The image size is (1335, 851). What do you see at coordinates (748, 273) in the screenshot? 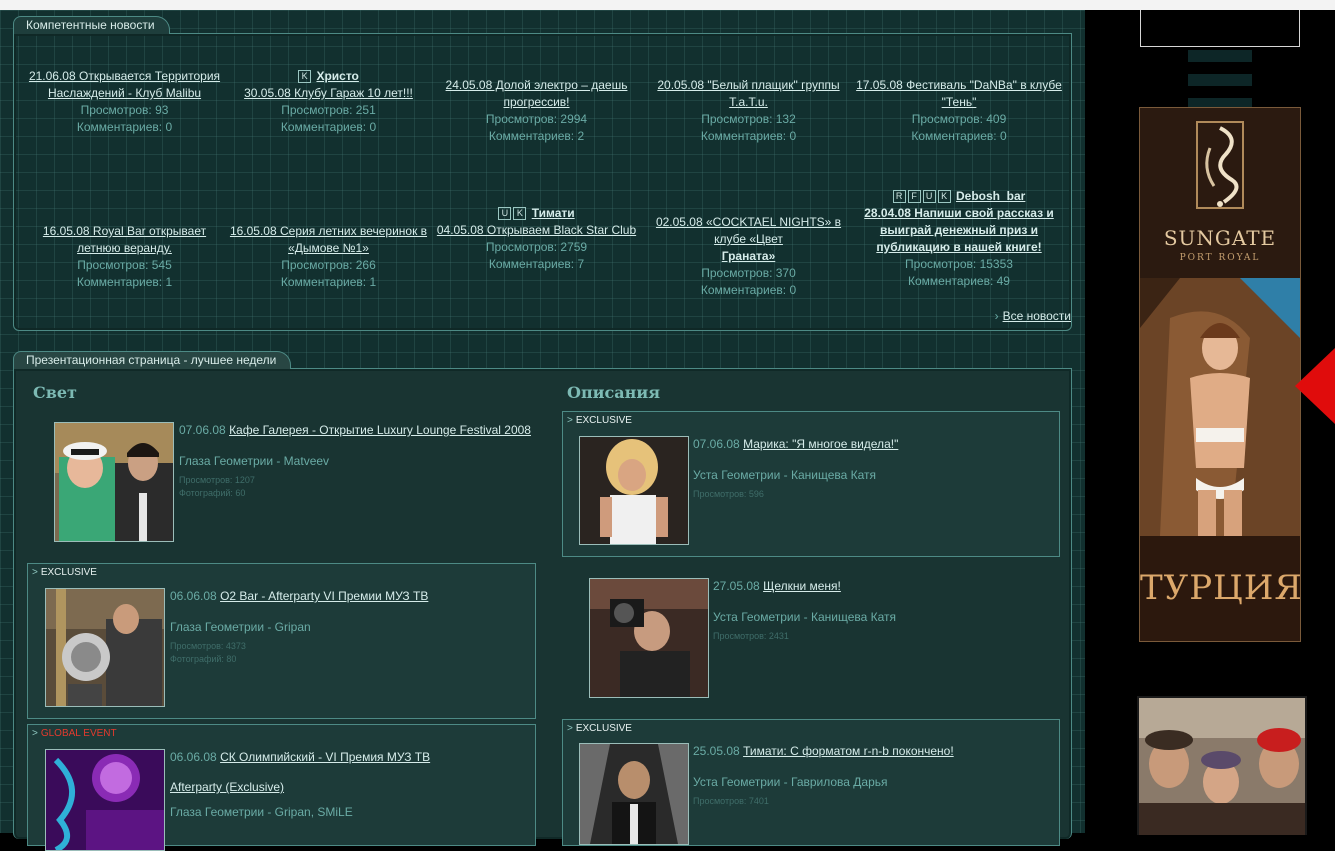
I see `news-views: Просмотров: 370` at bounding box center [748, 273].